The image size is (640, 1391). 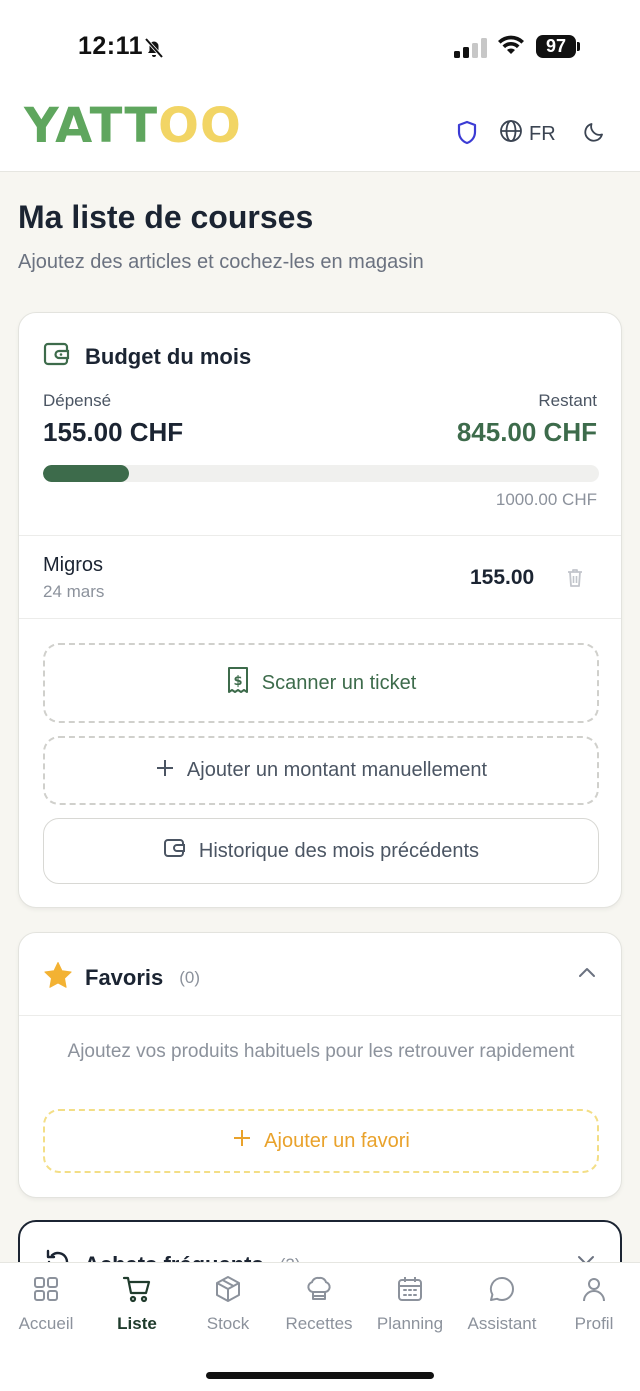 I want to click on expense-date: 24 mars, so click(x=74, y=591).